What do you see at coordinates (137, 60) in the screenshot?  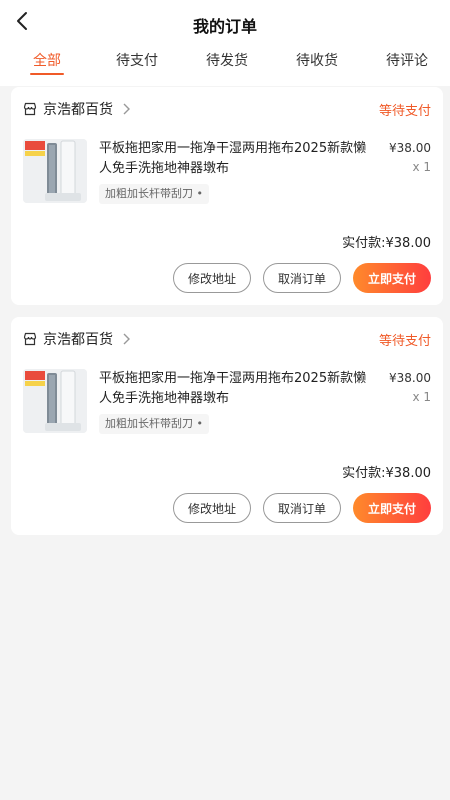 I see `tab-pending-payment: 待支付` at bounding box center [137, 60].